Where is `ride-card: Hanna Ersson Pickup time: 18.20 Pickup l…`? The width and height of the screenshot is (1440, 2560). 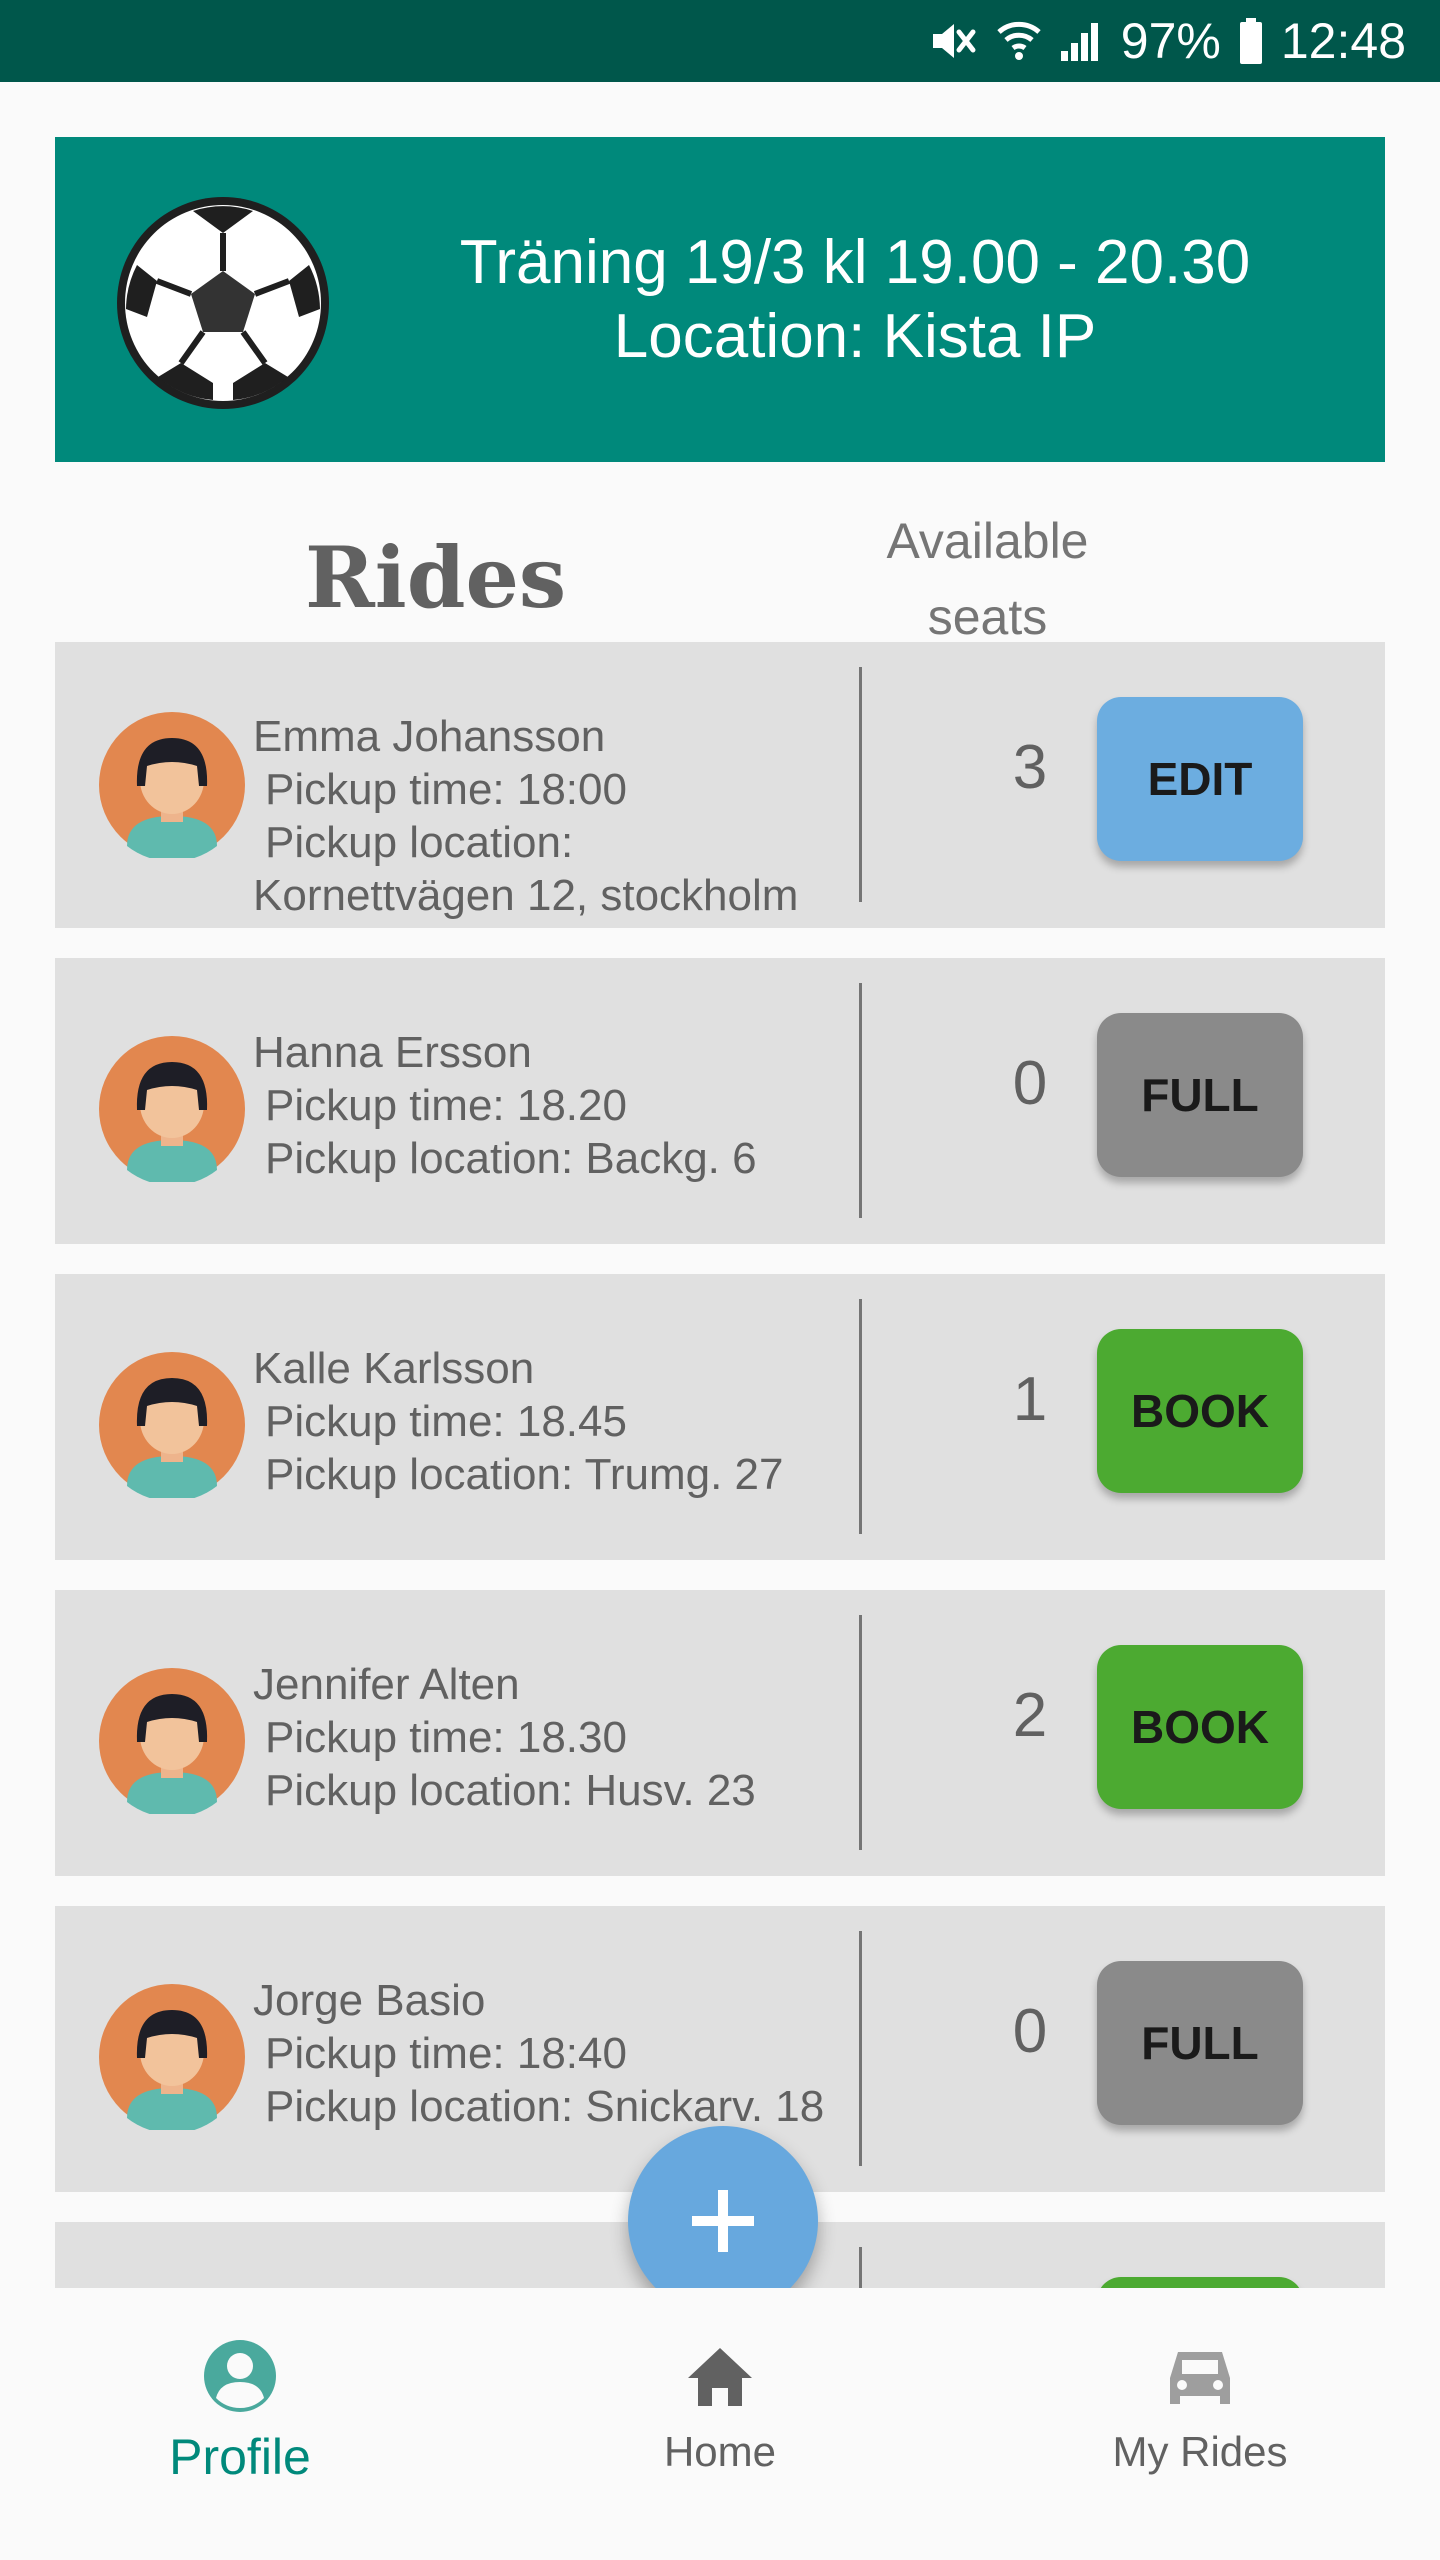 ride-card: Hanna Ersson Pickup time: 18.20 Pickup l… is located at coordinates (720, 1101).